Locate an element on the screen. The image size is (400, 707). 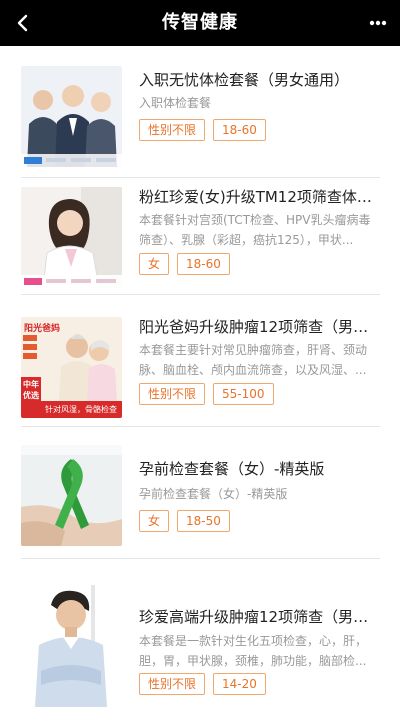
ribbon-label: 针对风湿，骨骼检查 is located at coordinates (81, 409).